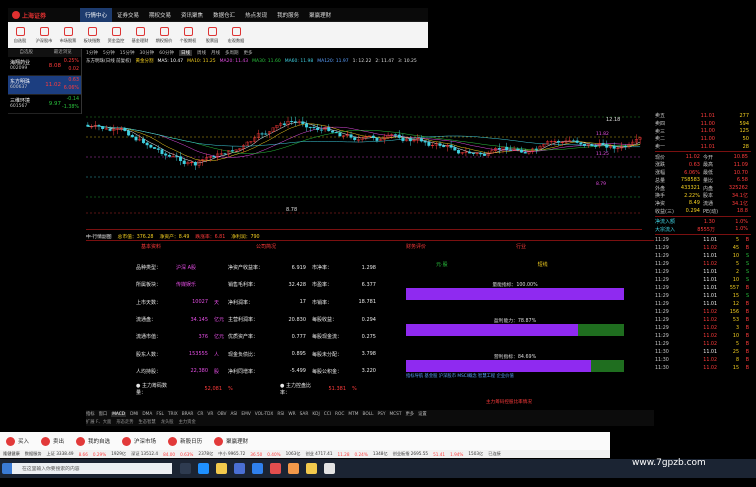 The width and height of the screenshot is (756, 487). I want to click on indicator-tab: MTM, so click(353, 414).